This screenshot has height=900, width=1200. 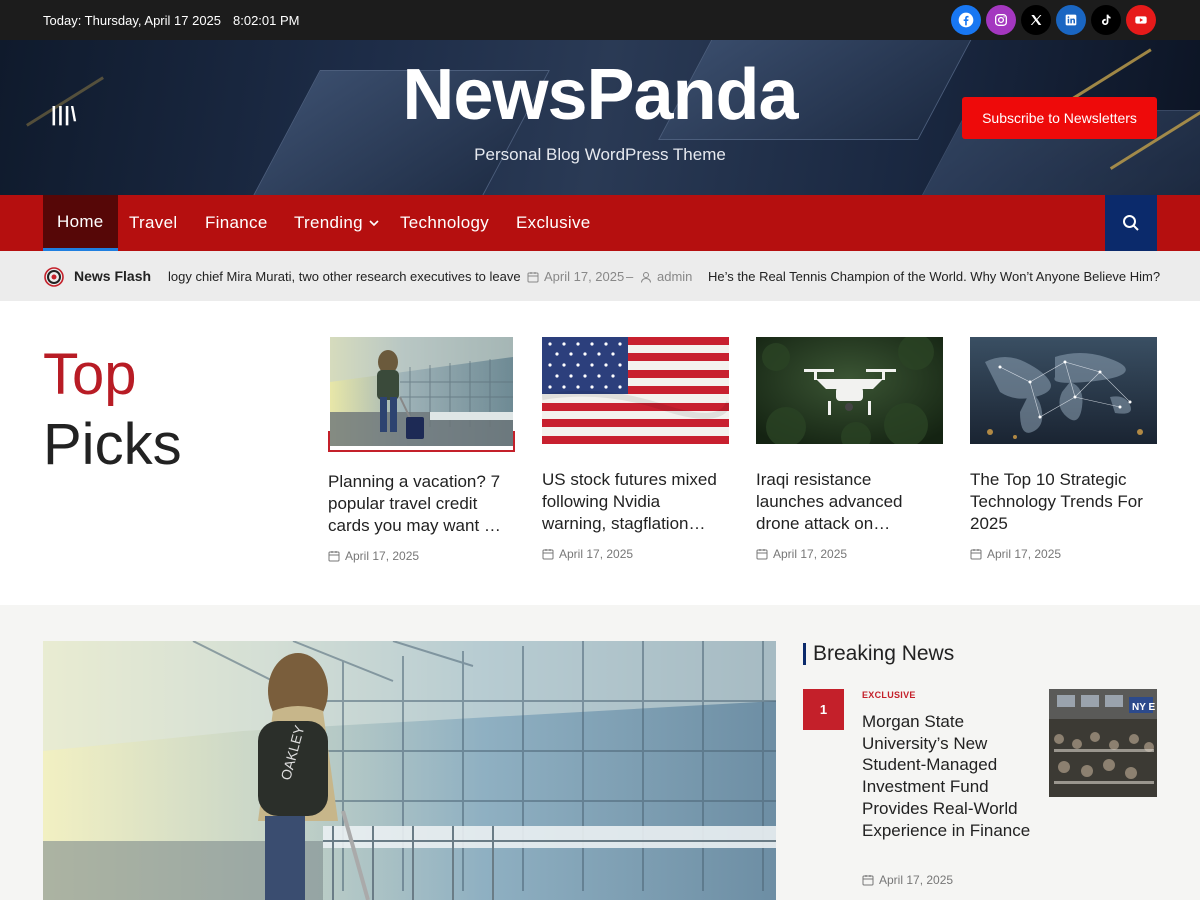 I want to click on youtube-link, so click(x=1141, y=20).